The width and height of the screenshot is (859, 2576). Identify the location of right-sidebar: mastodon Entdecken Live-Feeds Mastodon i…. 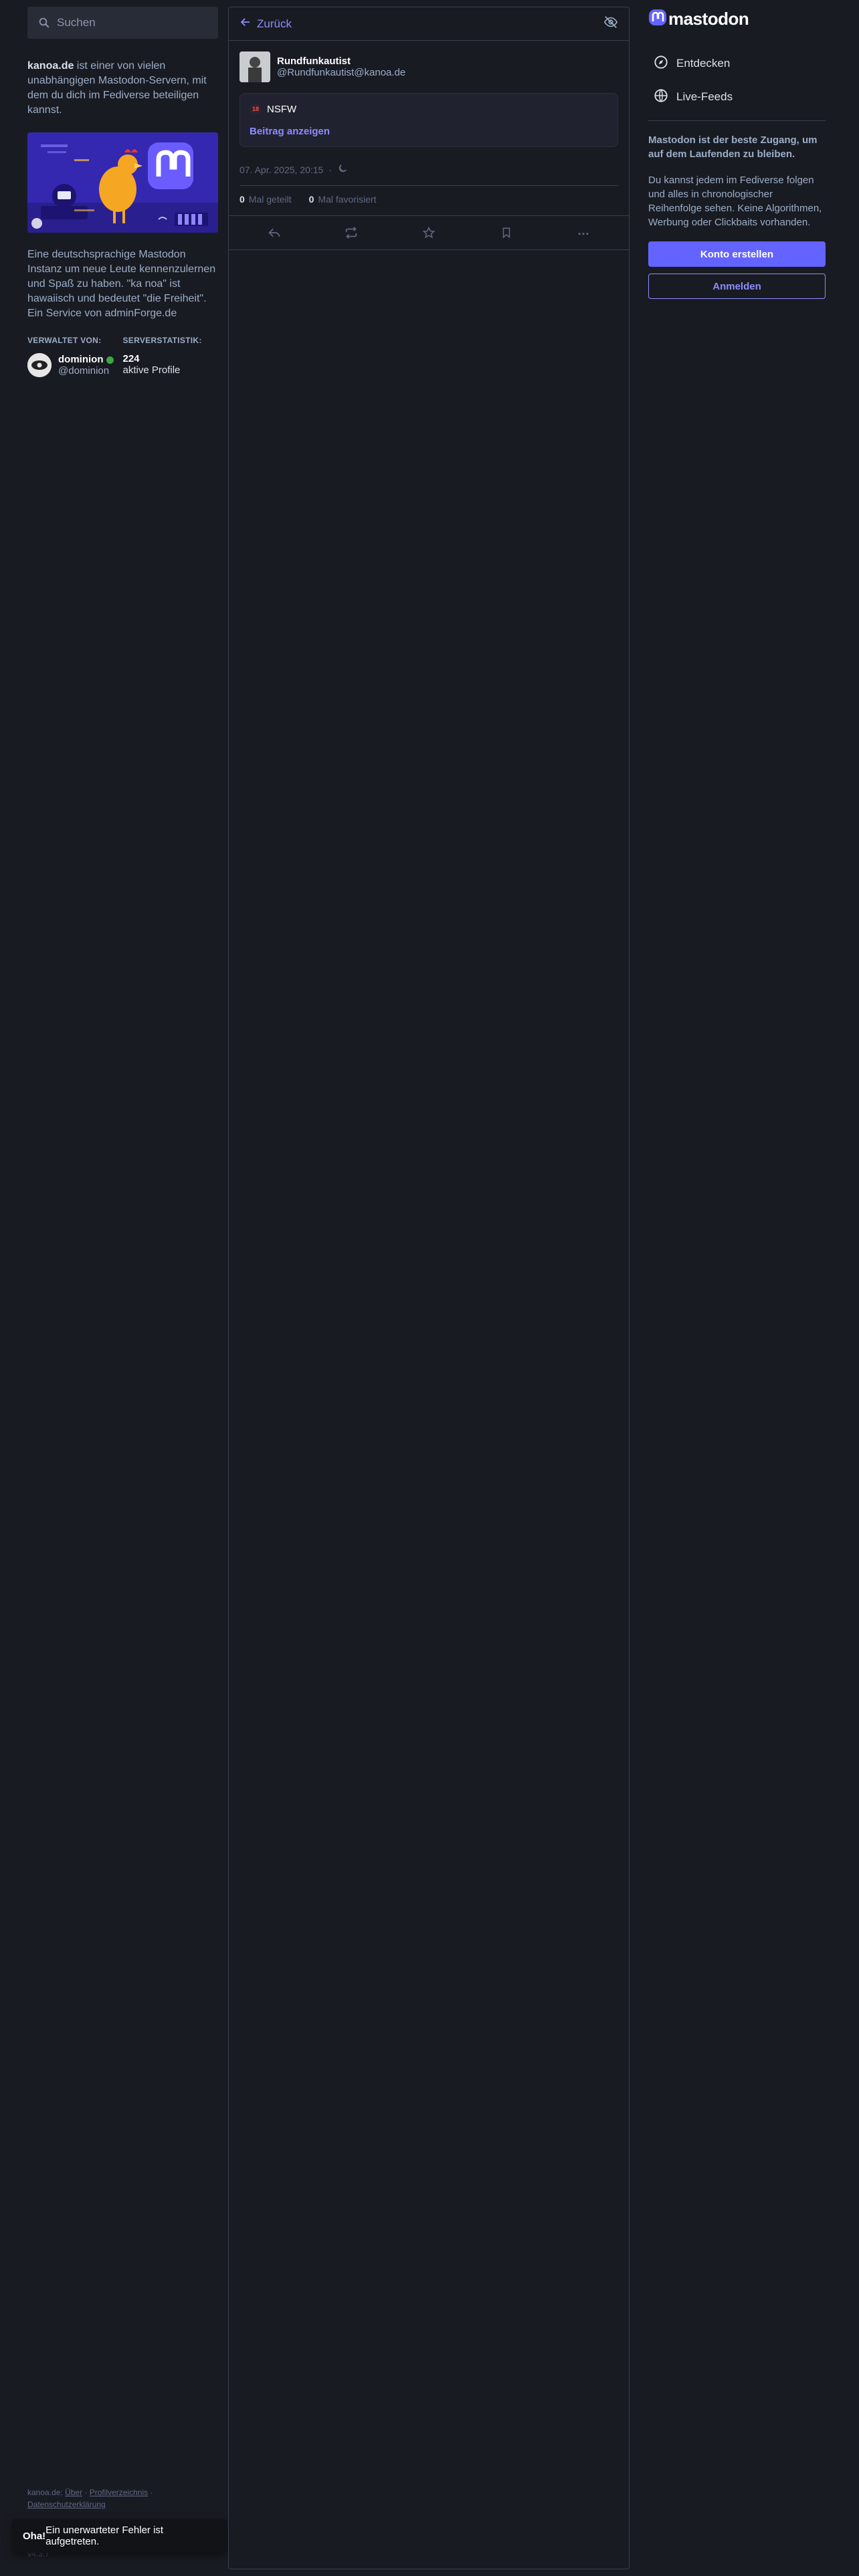
(737, 153).